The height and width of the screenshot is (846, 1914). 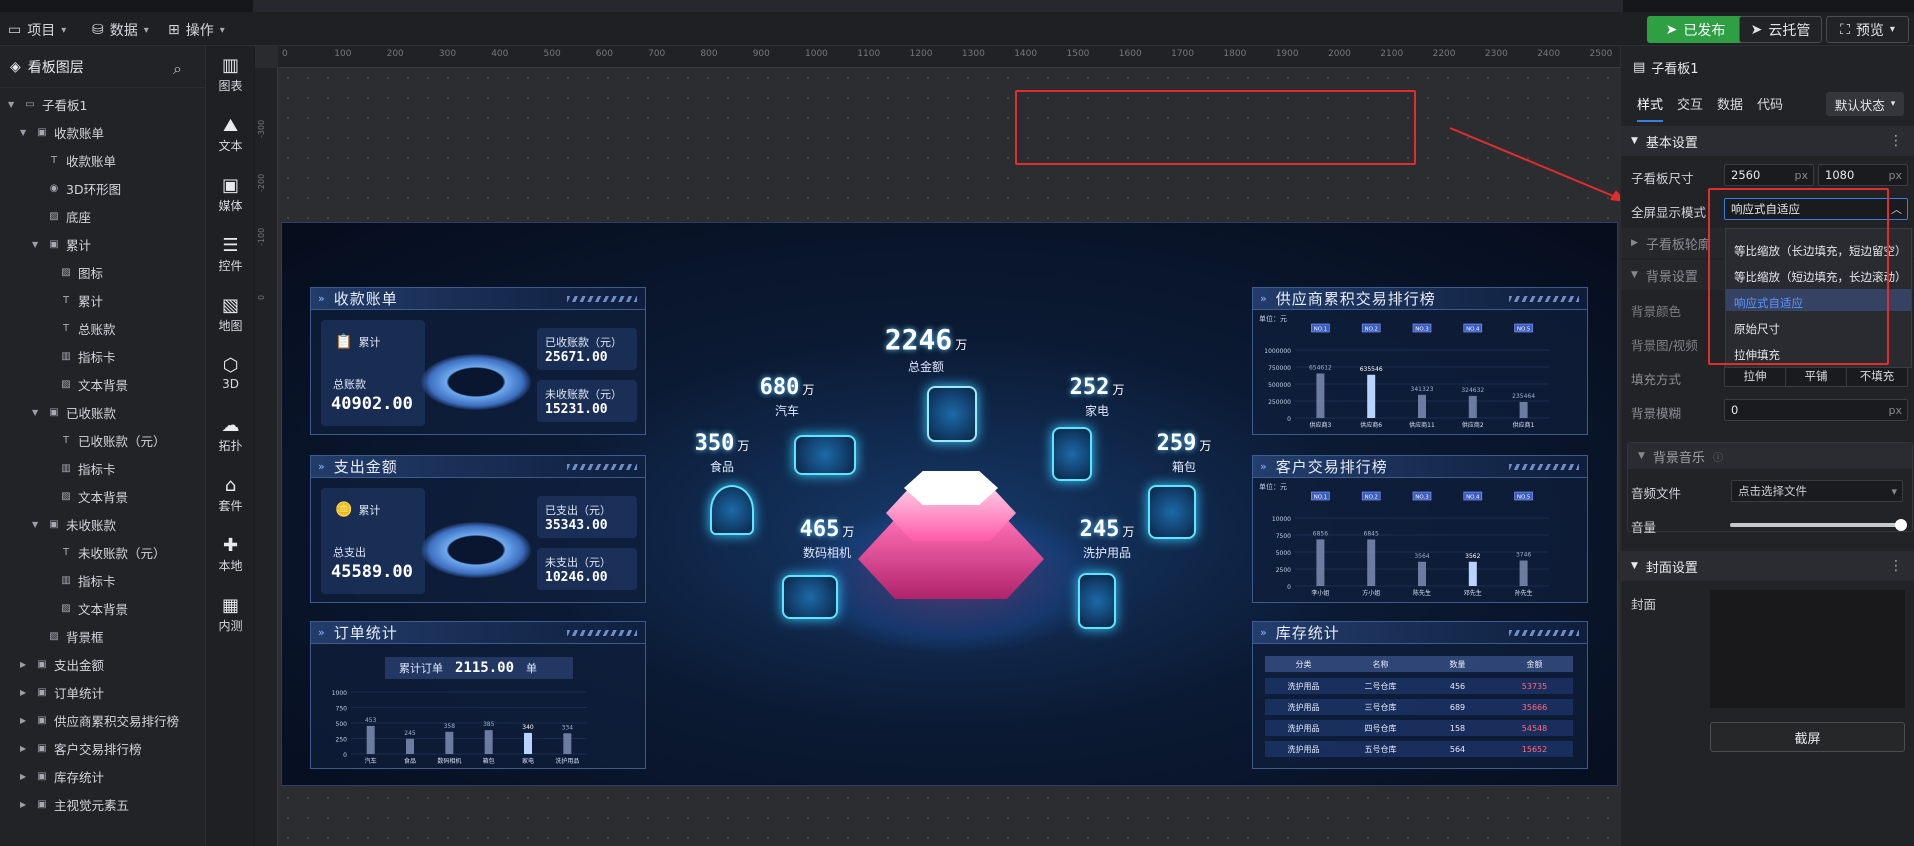 What do you see at coordinates (1419, 707) in the screenshot?
I see `table-row: 洗护用品 三号仓库 689 35666` at bounding box center [1419, 707].